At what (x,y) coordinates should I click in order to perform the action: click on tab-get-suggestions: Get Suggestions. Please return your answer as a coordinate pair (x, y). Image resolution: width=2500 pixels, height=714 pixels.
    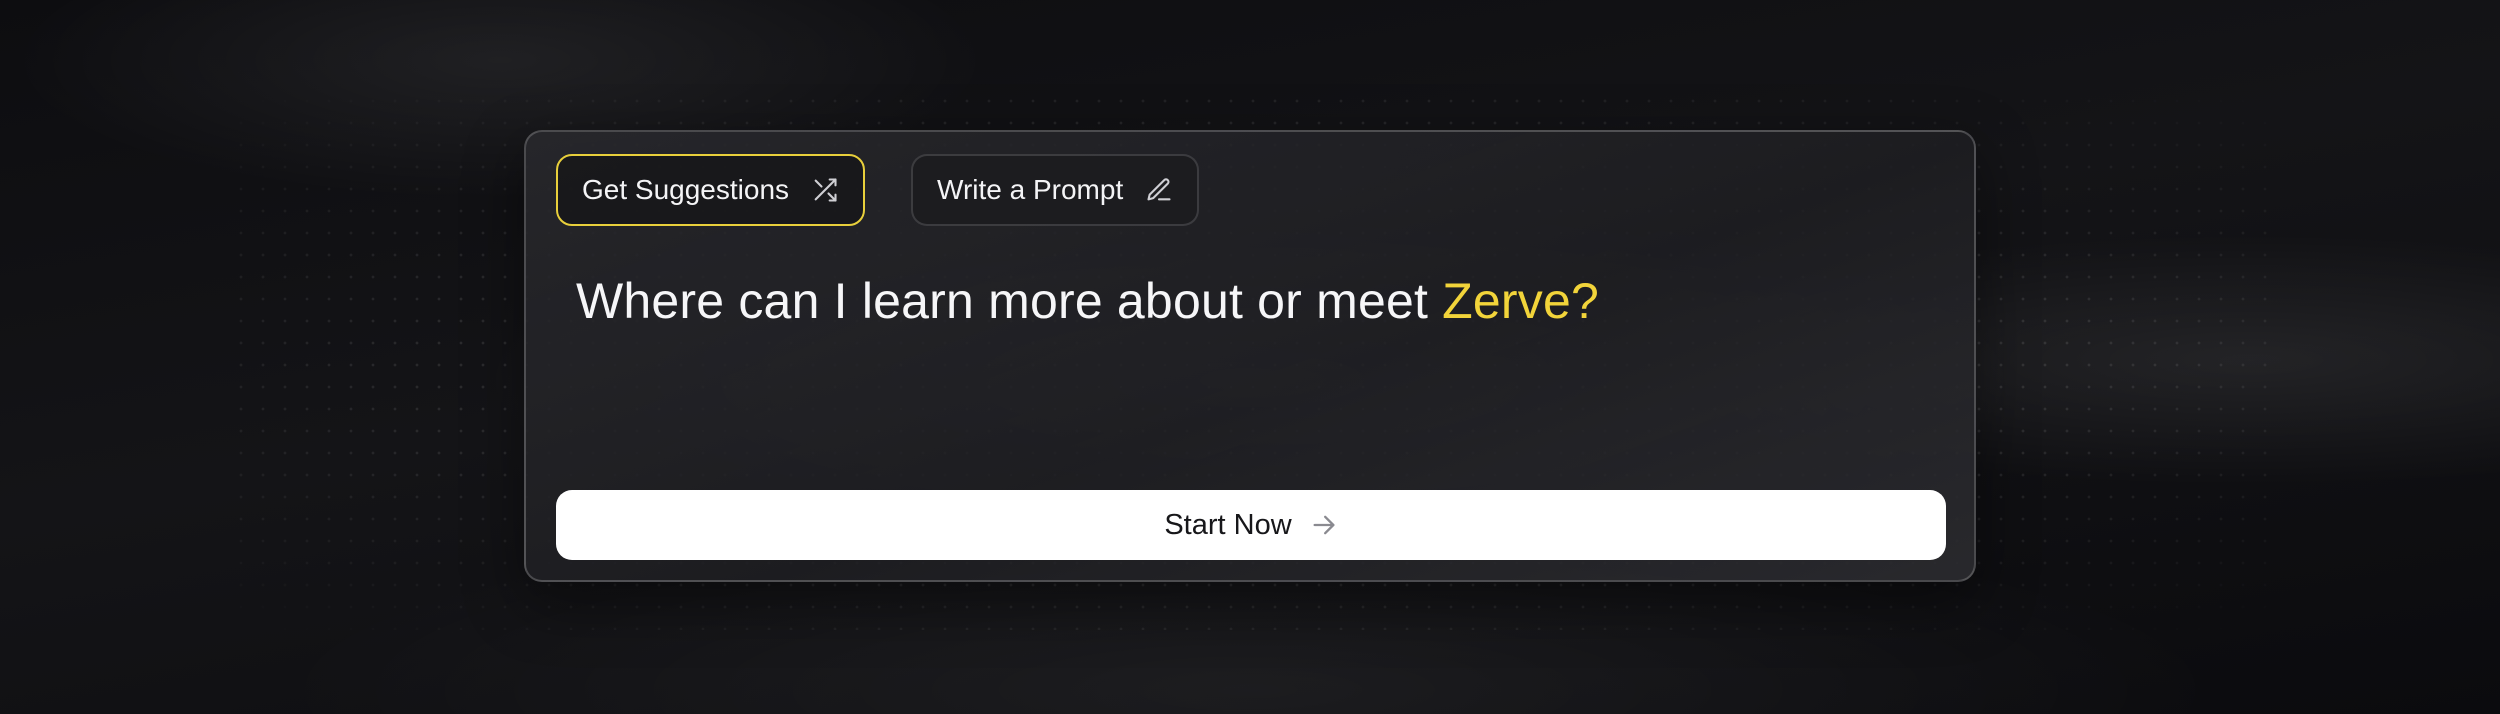
    Looking at the image, I should click on (711, 190).